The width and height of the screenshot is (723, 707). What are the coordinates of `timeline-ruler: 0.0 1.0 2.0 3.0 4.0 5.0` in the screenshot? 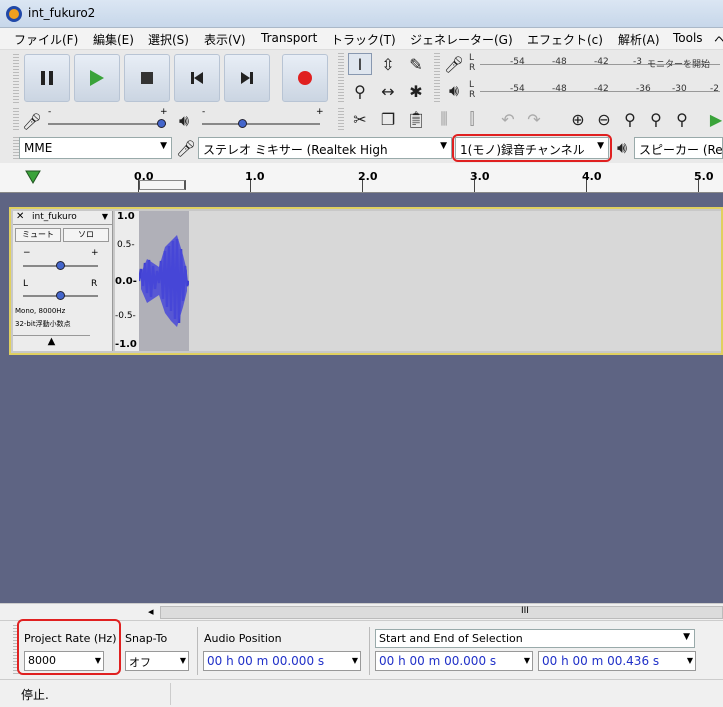 It's located at (361, 178).